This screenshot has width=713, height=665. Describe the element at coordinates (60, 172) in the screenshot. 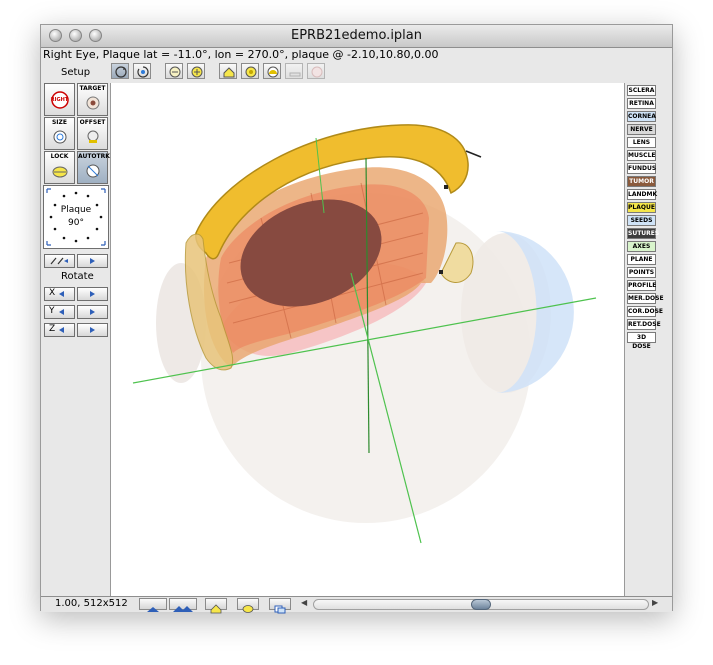

I see `lock-icon` at that location.